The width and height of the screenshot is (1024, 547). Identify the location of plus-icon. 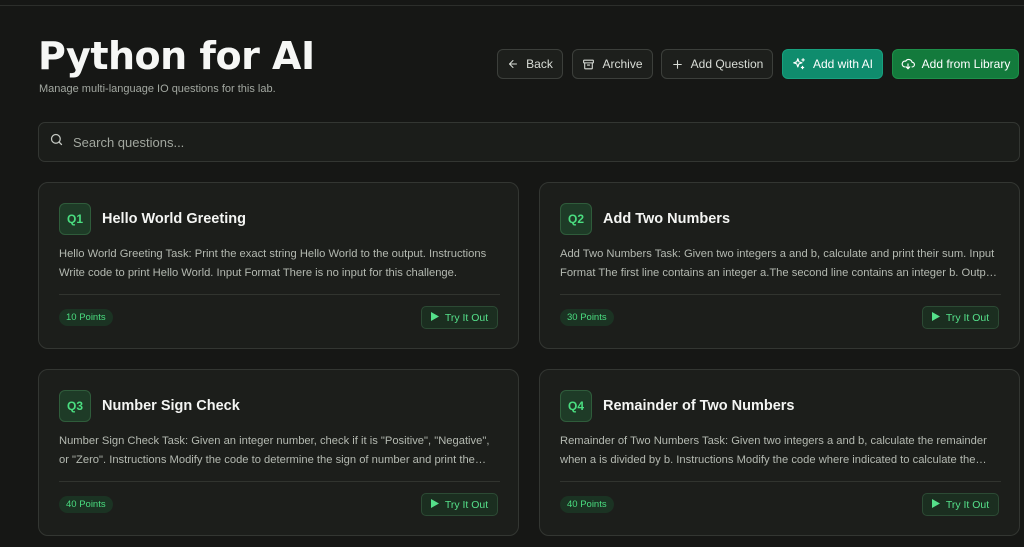
(677, 64).